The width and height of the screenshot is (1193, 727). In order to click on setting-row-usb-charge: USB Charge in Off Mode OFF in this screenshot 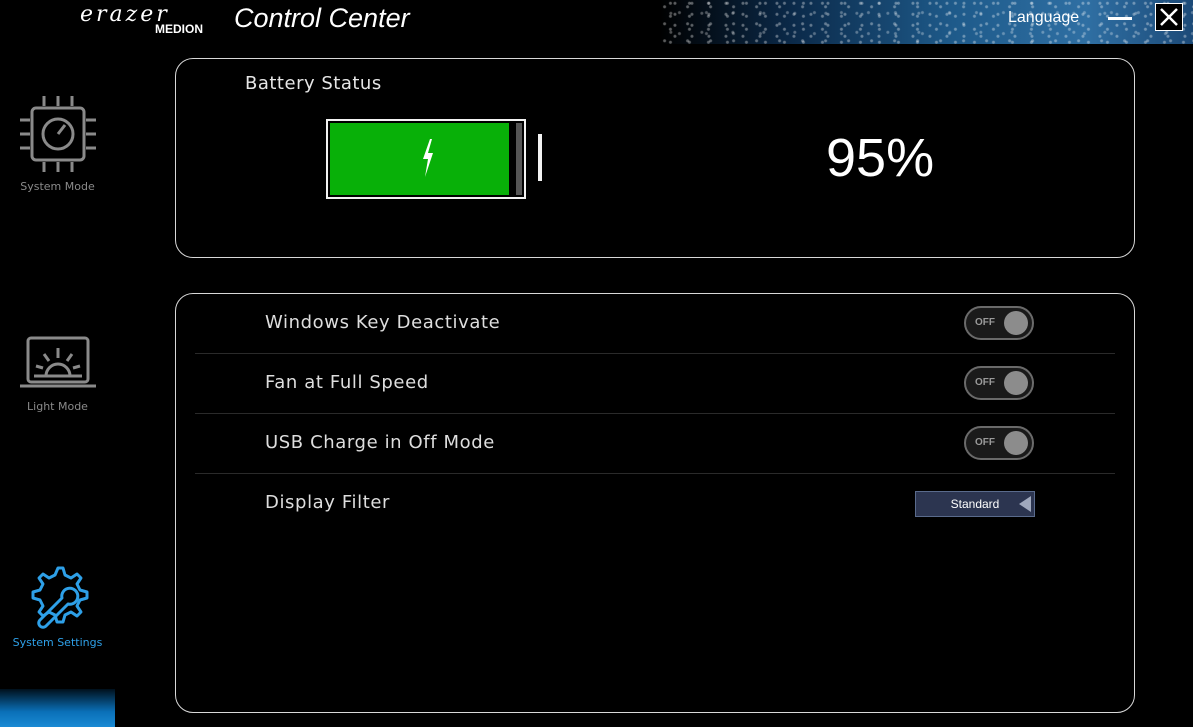, I will do `click(655, 444)`.